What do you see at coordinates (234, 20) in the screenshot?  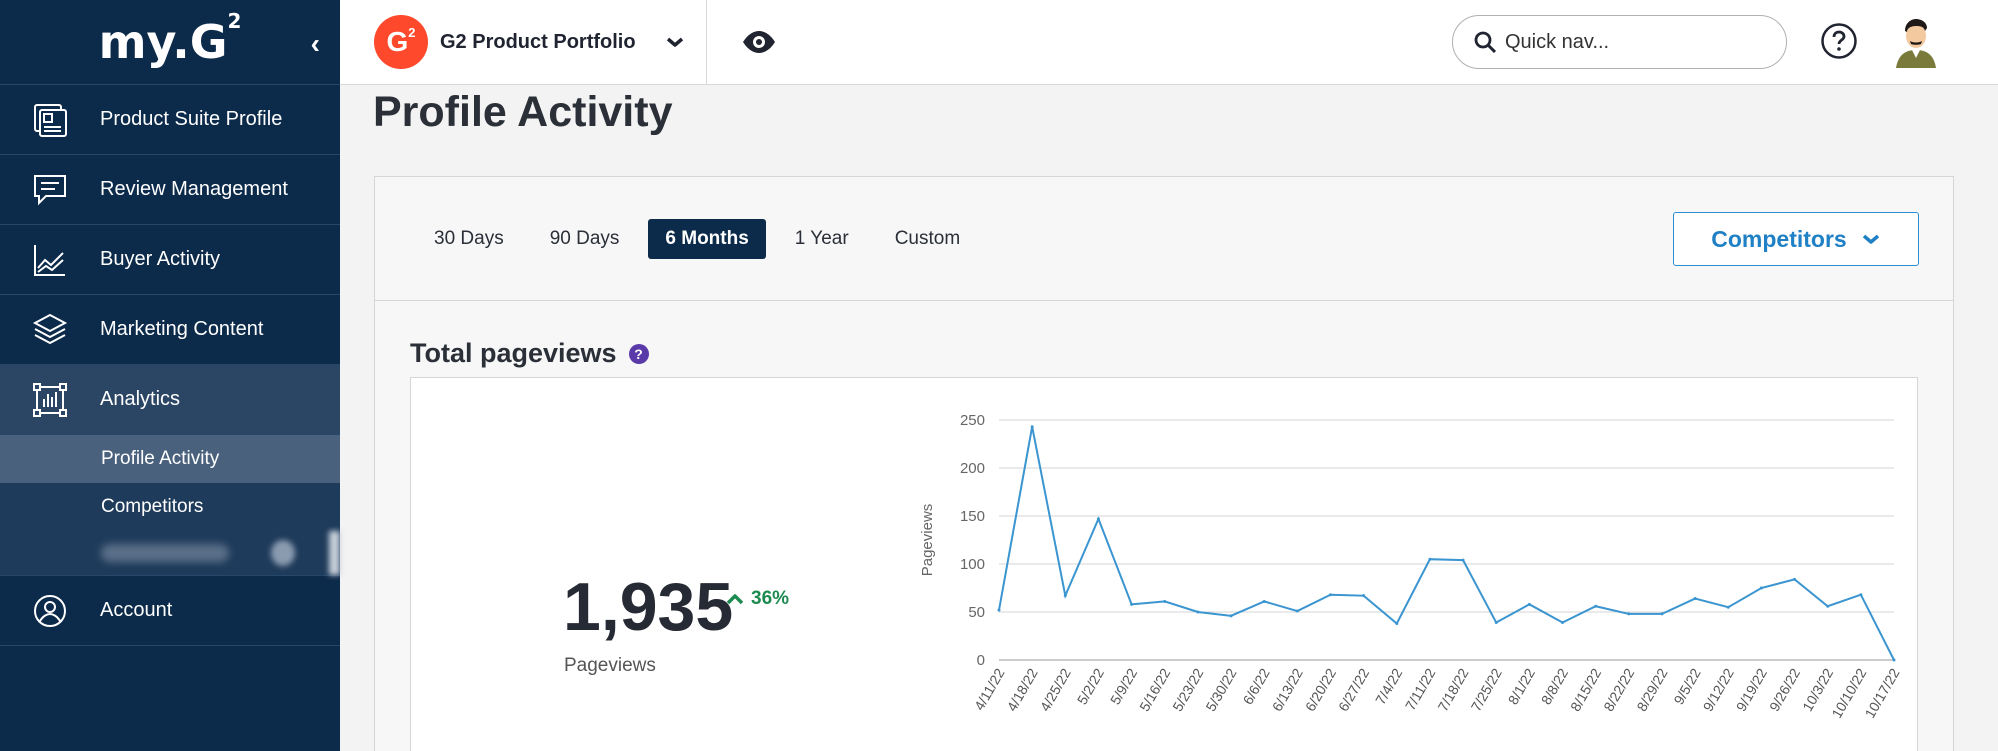 I see `logo-sup: 2` at bounding box center [234, 20].